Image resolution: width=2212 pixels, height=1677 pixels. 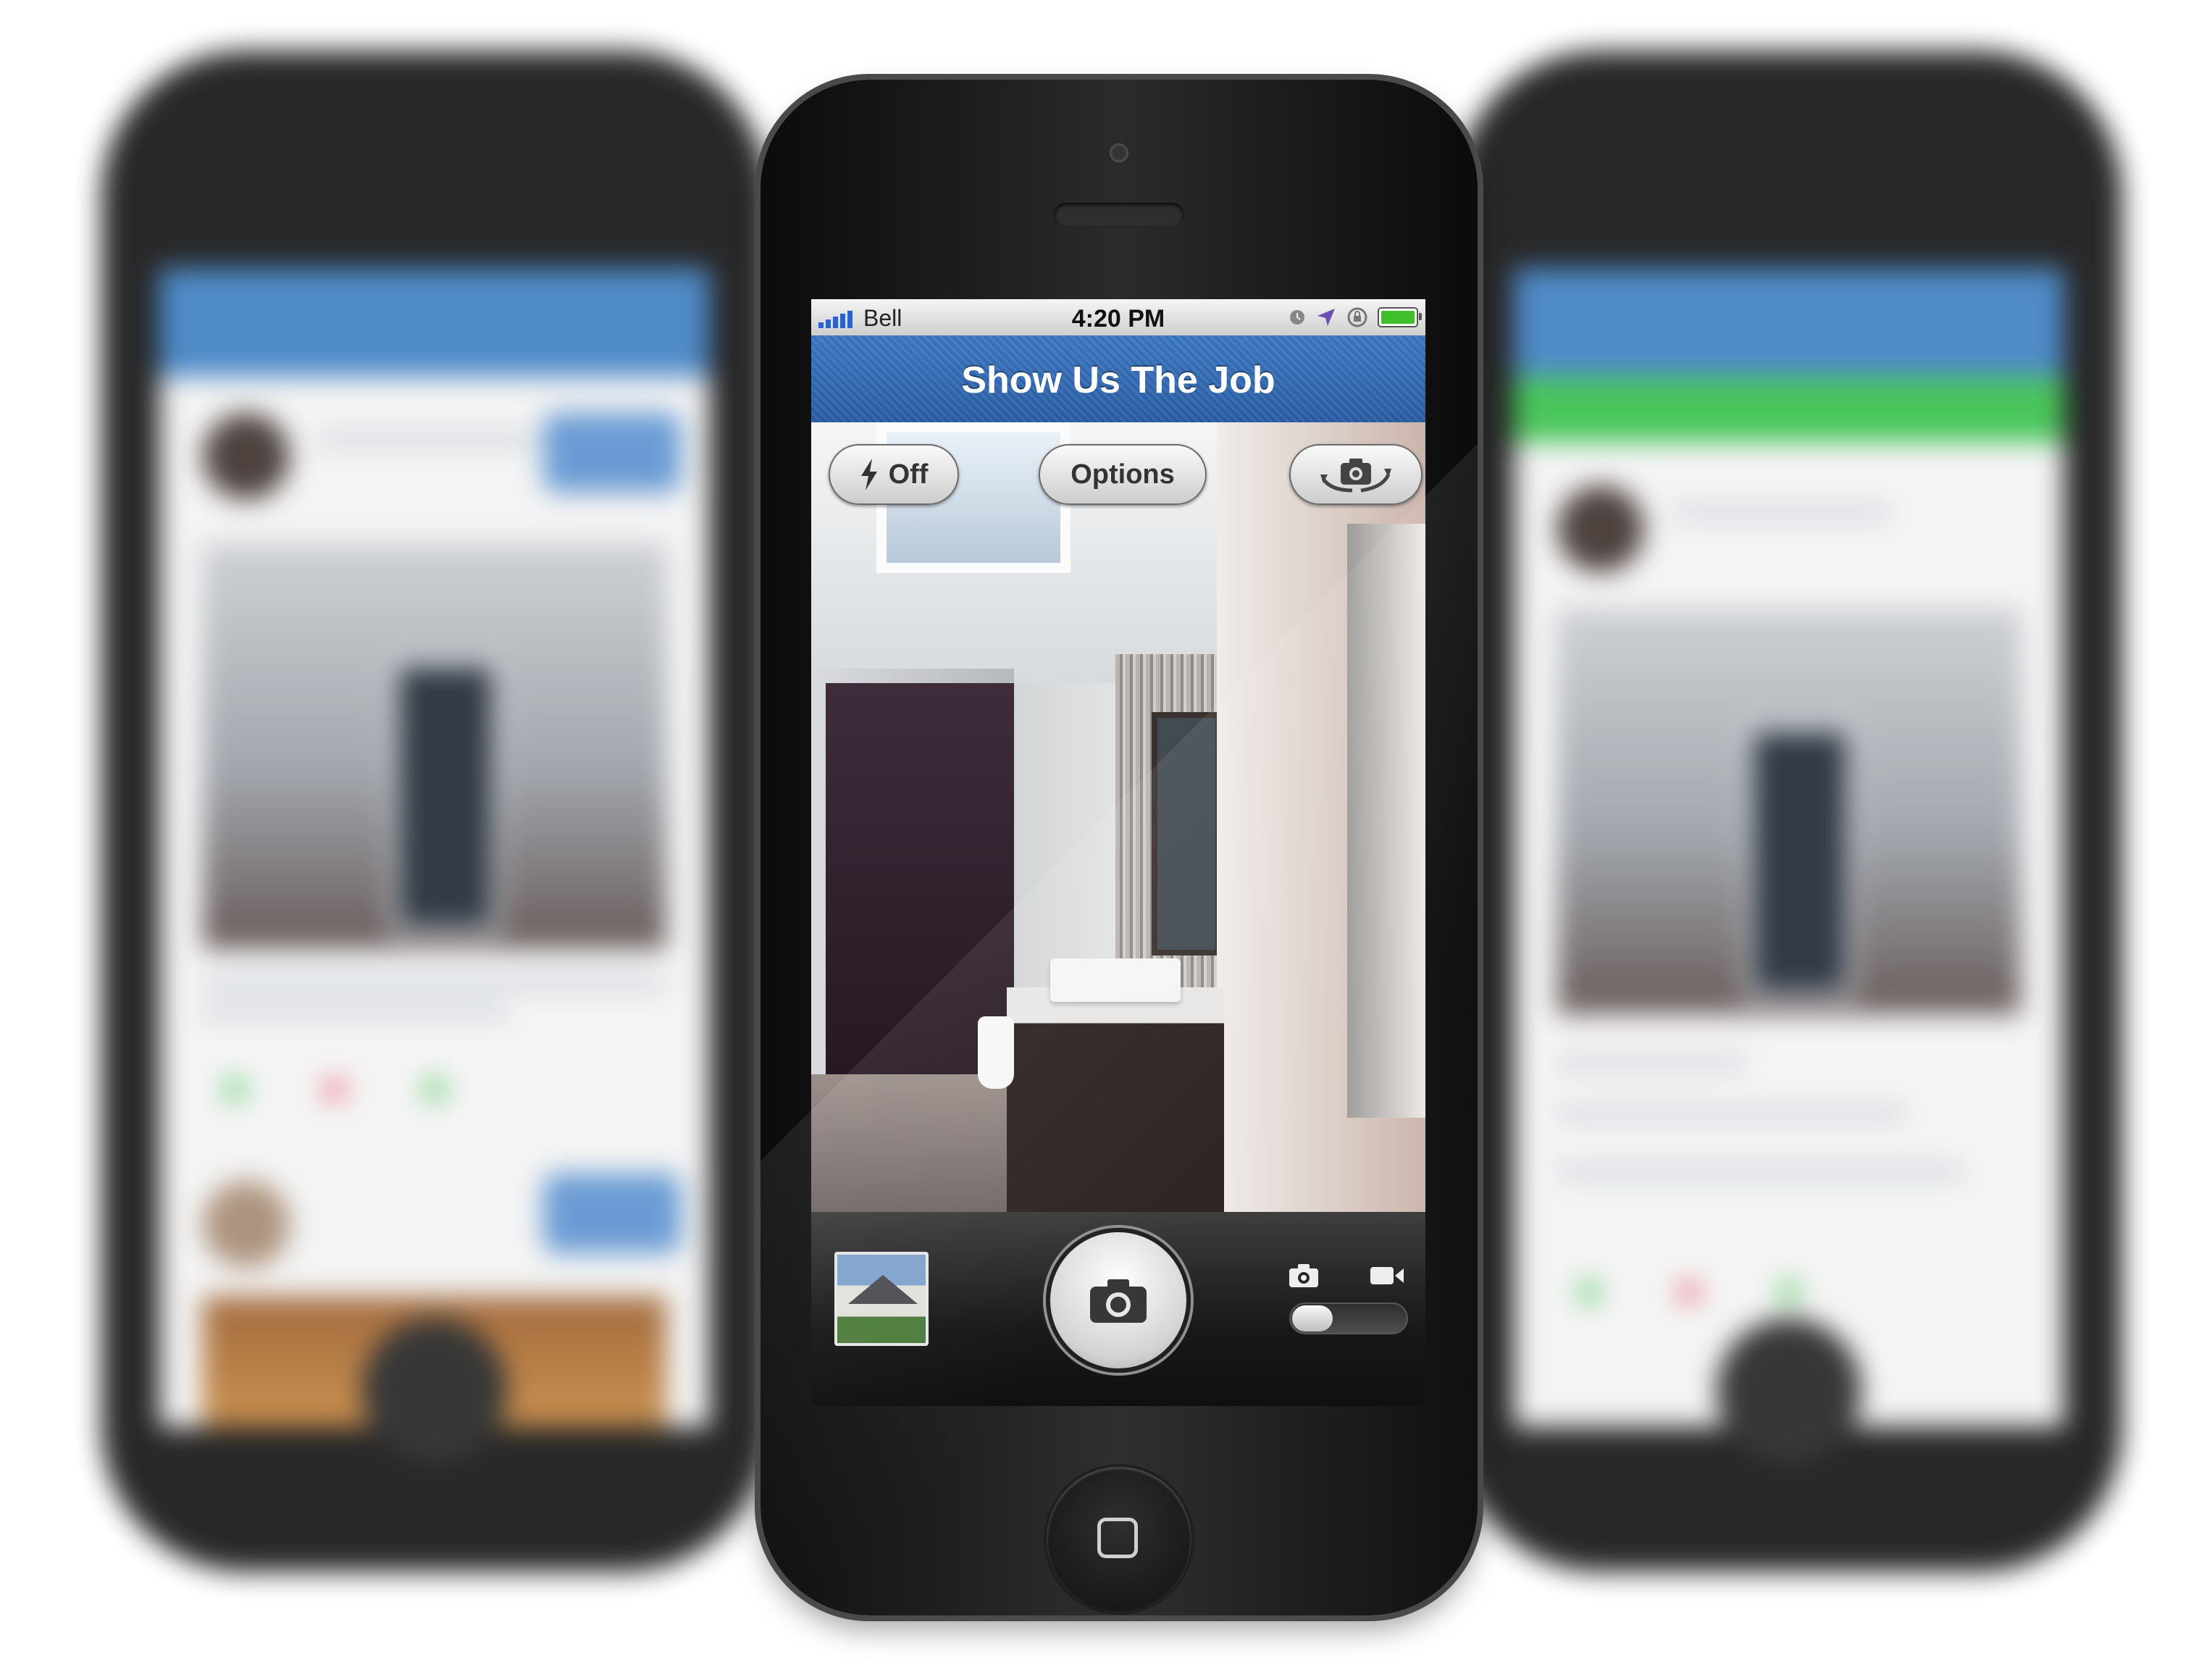 I want to click on switch-camera-button, so click(x=1356, y=474).